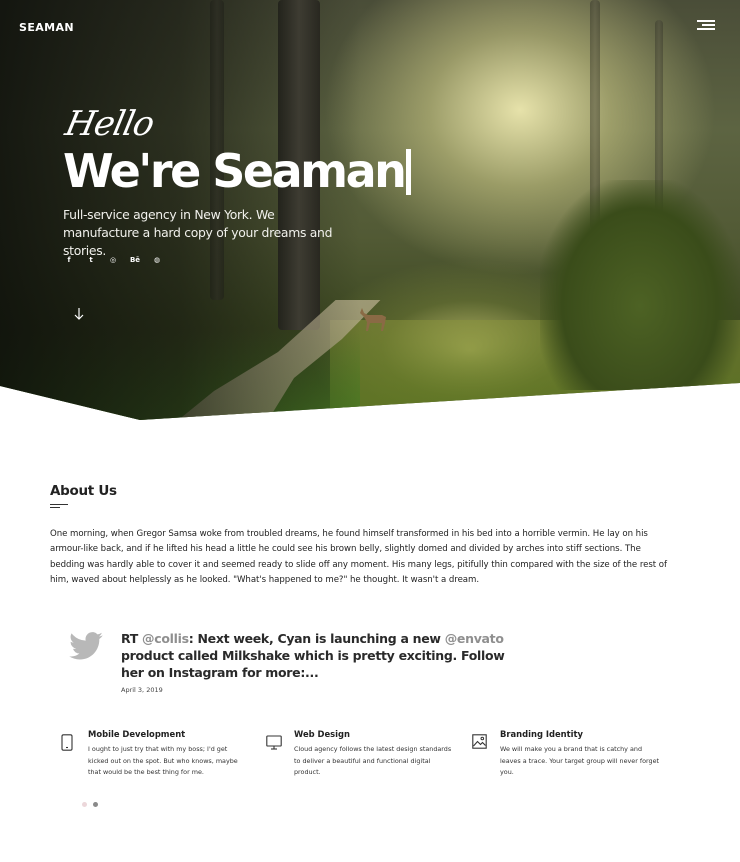 This screenshot has height=862, width=740. I want to click on tweet-mention-link: @collis, so click(165, 638).